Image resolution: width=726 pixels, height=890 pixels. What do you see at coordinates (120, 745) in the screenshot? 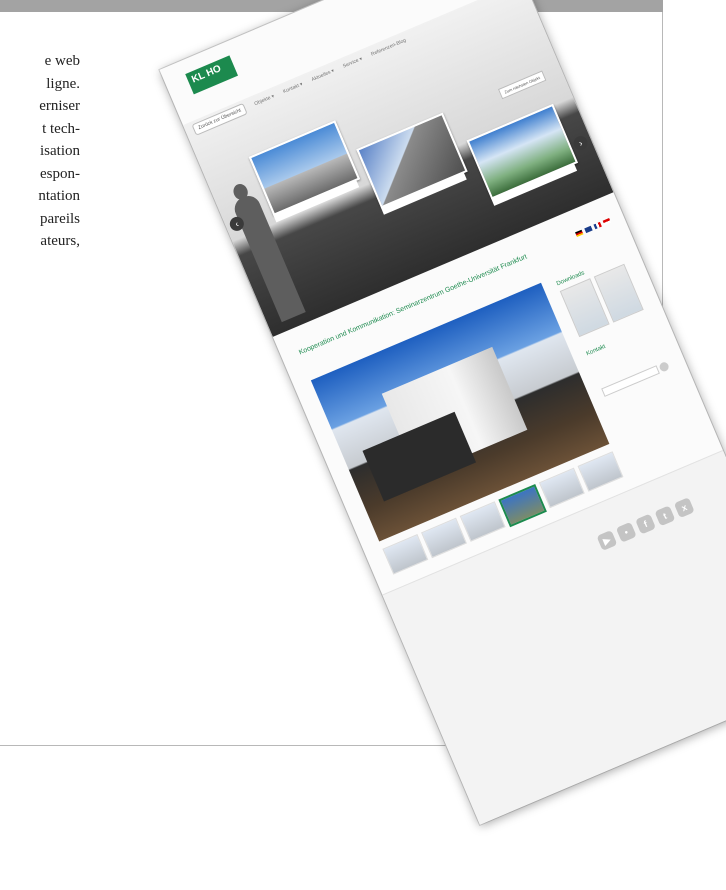
I see `frame-divider` at bounding box center [120, 745].